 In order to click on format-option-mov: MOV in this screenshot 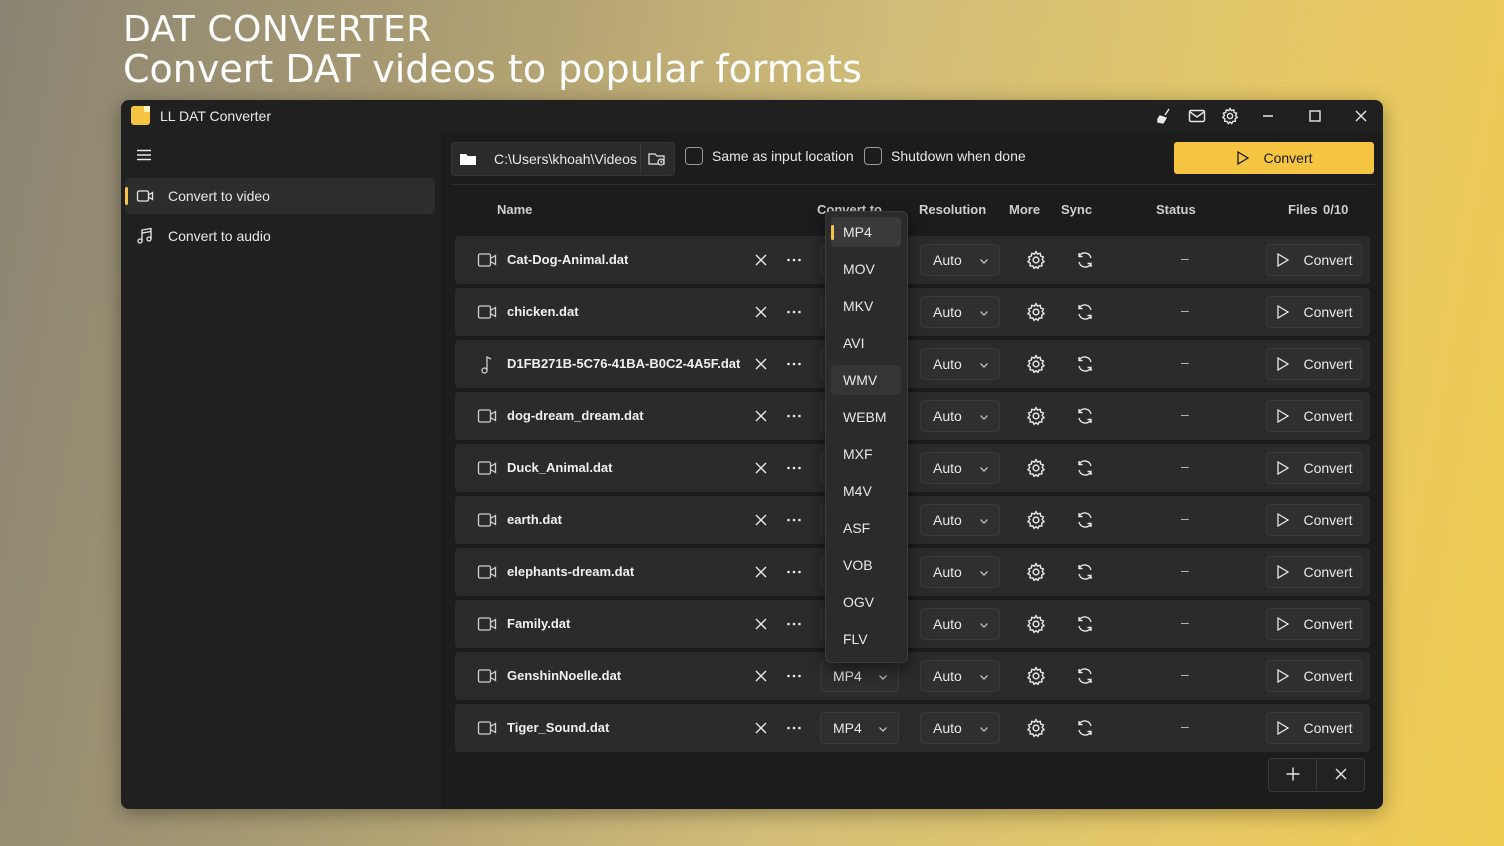, I will do `click(866, 269)`.